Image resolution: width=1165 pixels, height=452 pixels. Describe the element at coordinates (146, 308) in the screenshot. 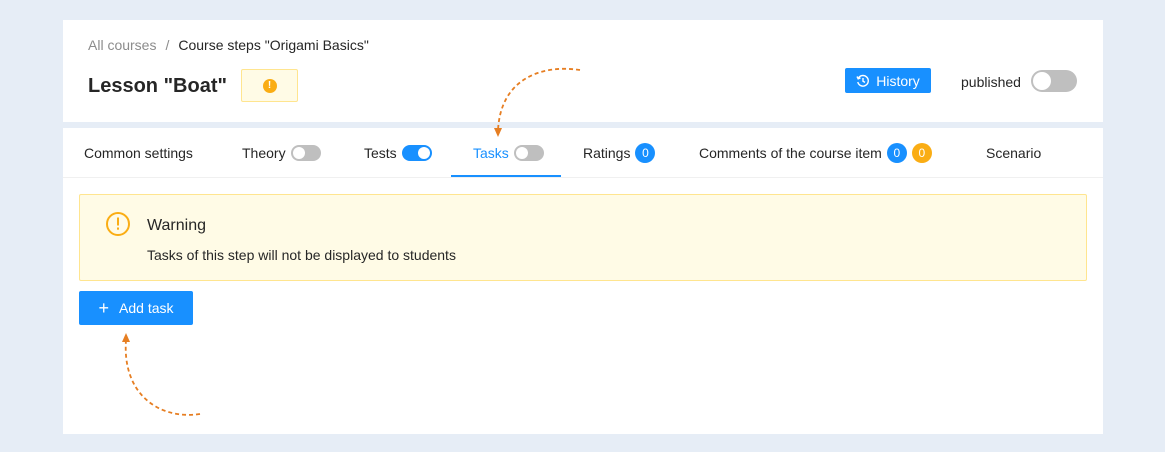

I see `add-task-label: Add task` at that location.